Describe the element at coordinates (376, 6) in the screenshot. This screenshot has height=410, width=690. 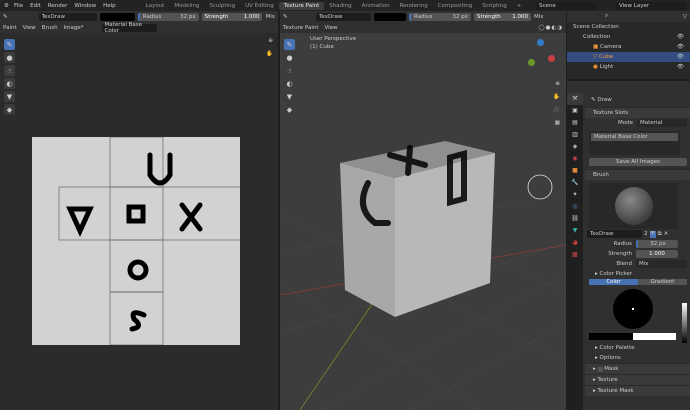
I see `tab-animation: Animation` at that location.